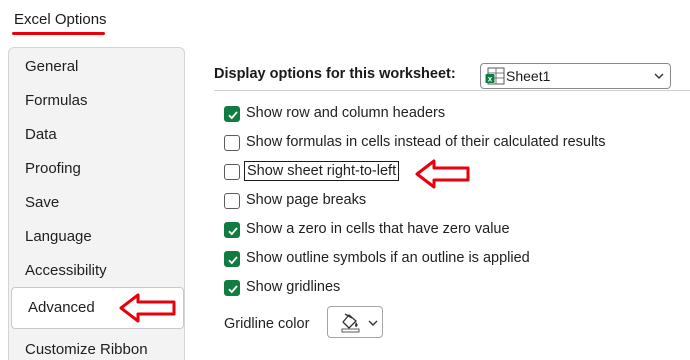  What do you see at coordinates (96, 346) in the screenshot?
I see `sidebar-item-customize-ribbon: Customize Ribbon` at bounding box center [96, 346].